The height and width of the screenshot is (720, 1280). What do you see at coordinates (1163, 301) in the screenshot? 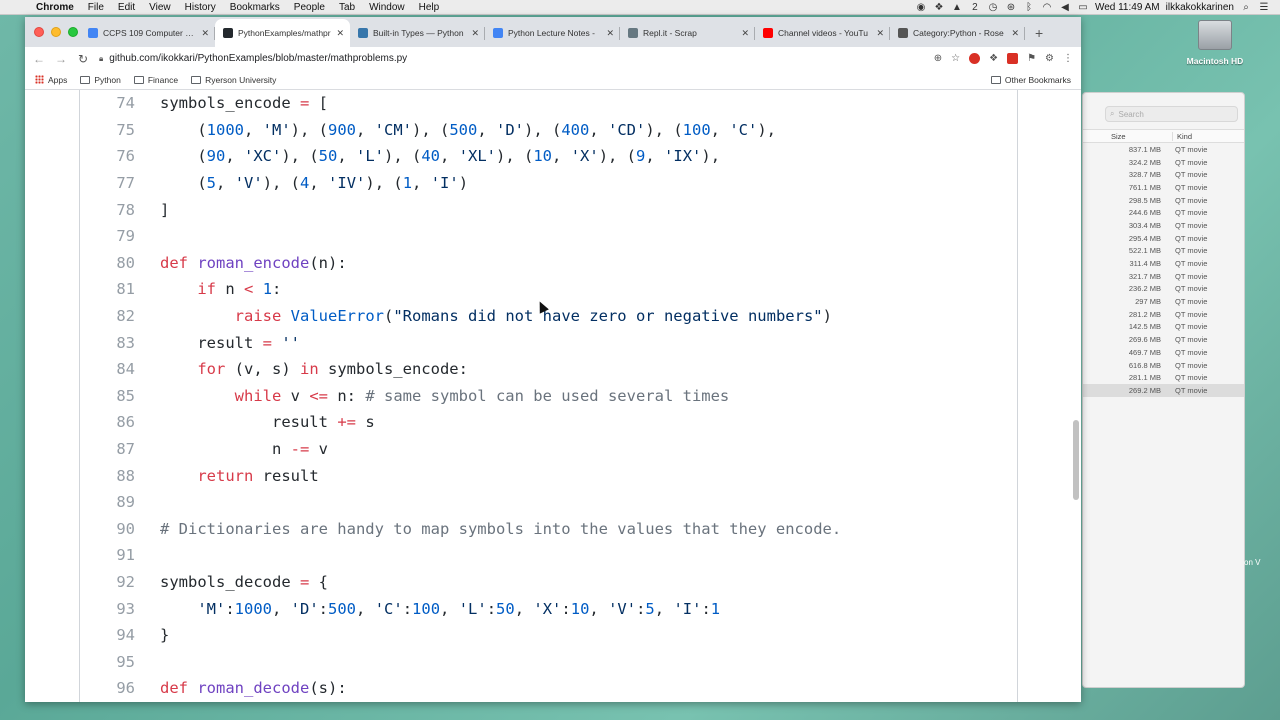
I see `finder-row: 297 MB QT movie` at bounding box center [1163, 301].